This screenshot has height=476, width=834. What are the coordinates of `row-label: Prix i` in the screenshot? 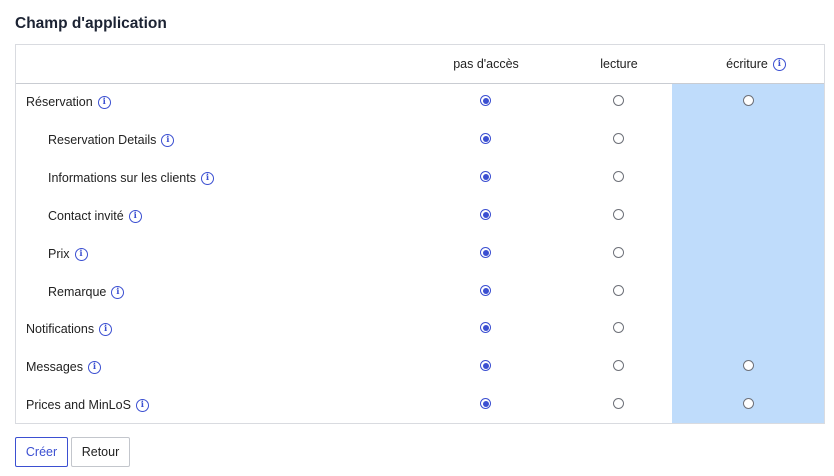 It's located at (68, 254).